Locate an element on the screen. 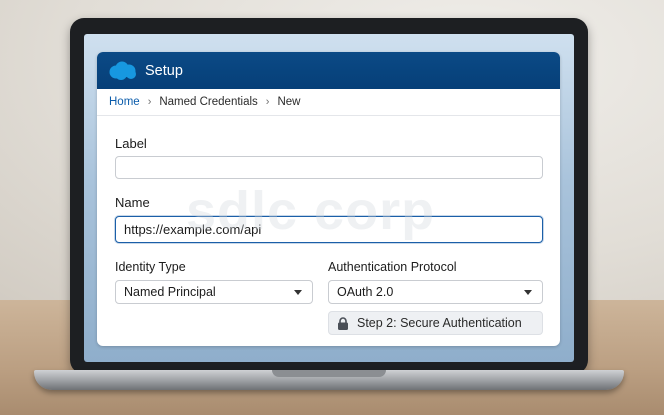 The image size is (664, 415). label-field-label: Label is located at coordinates (131, 143).